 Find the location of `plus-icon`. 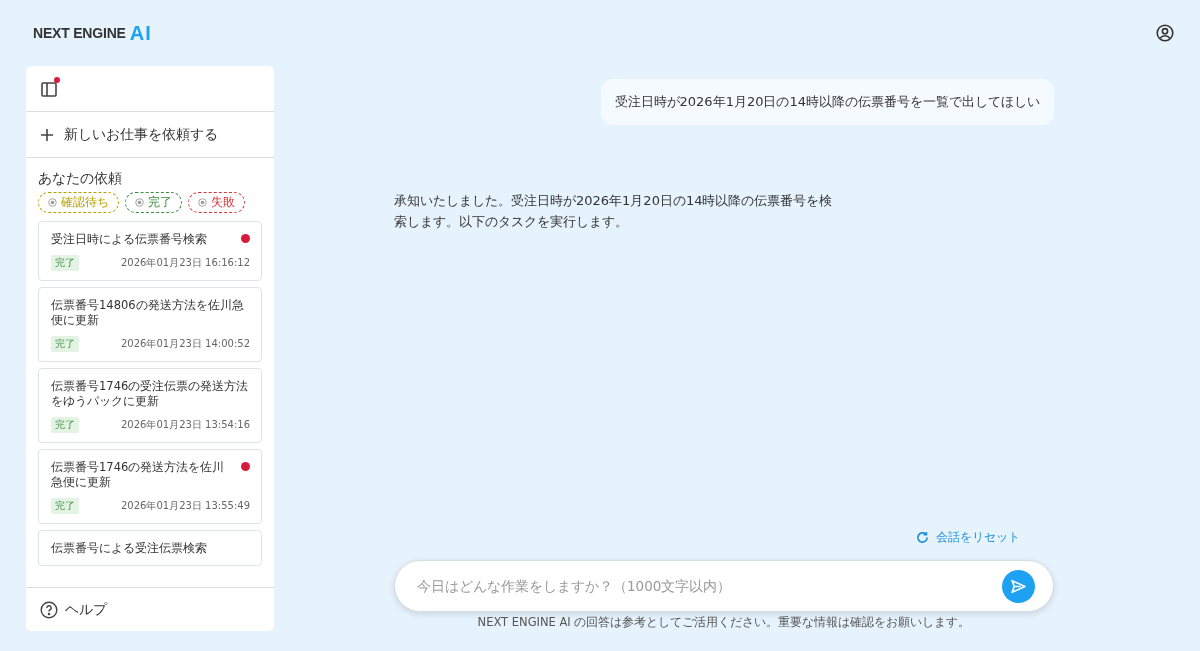

plus-icon is located at coordinates (47, 134).